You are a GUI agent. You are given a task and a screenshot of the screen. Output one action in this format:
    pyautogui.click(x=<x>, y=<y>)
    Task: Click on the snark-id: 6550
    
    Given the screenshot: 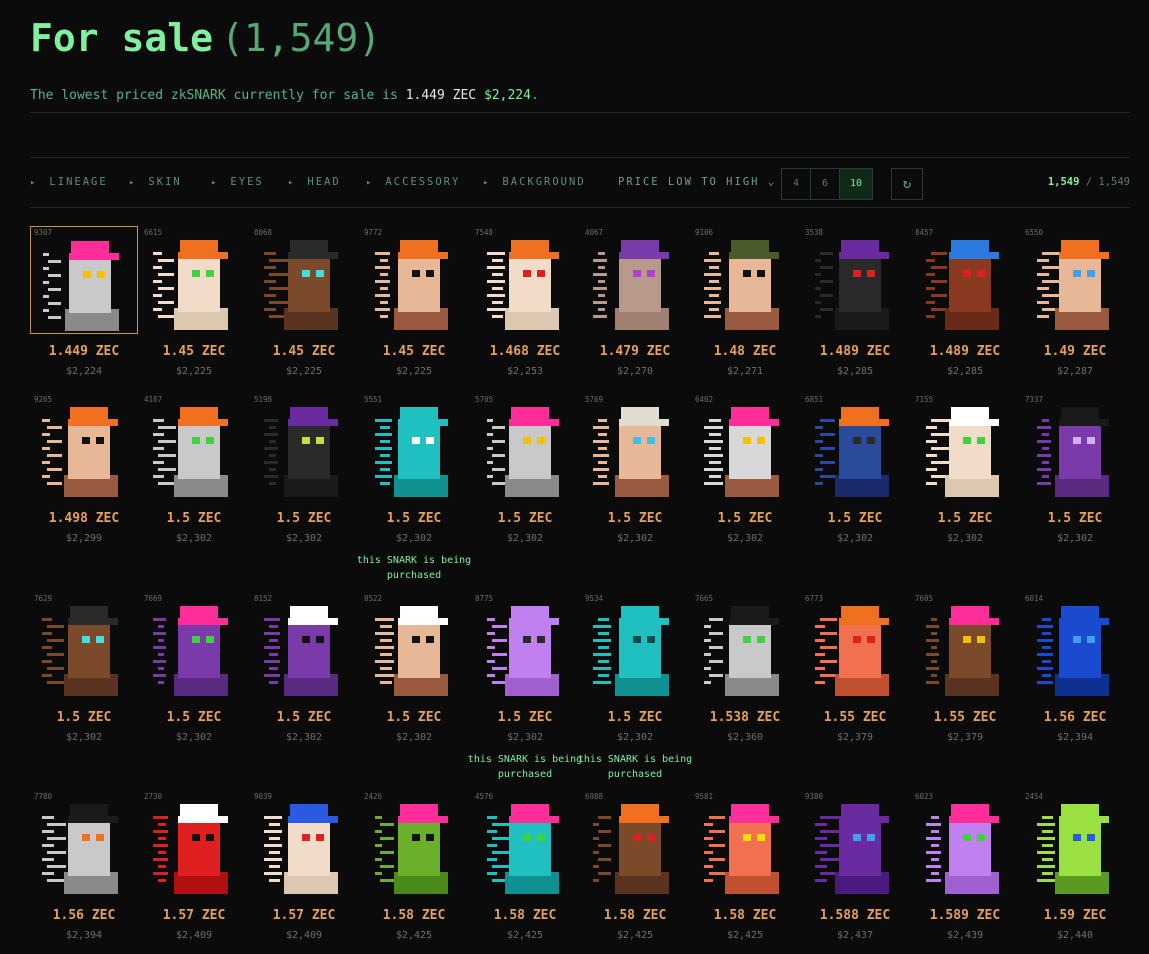 What is the action you would take?
    pyautogui.click(x=1034, y=232)
    